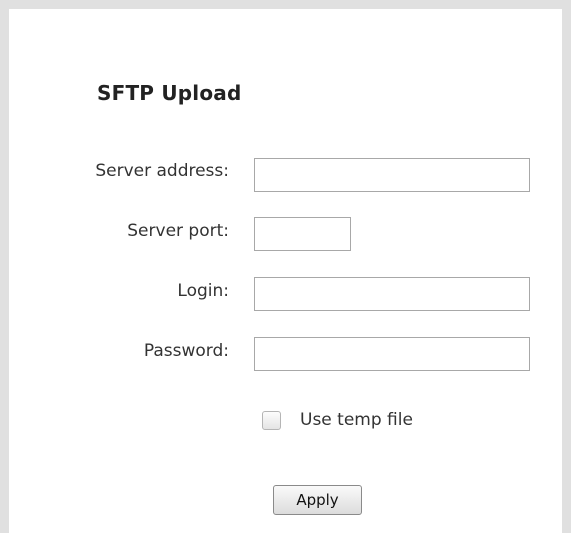 Image resolution: width=571 pixels, height=533 pixels. I want to click on apply-button: Apply, so click(317, 500).